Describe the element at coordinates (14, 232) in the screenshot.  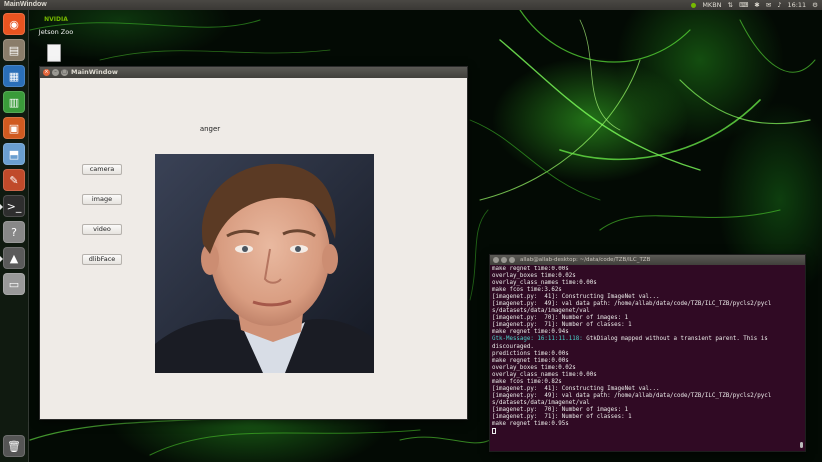
I see `help-icon: ?` at that location.